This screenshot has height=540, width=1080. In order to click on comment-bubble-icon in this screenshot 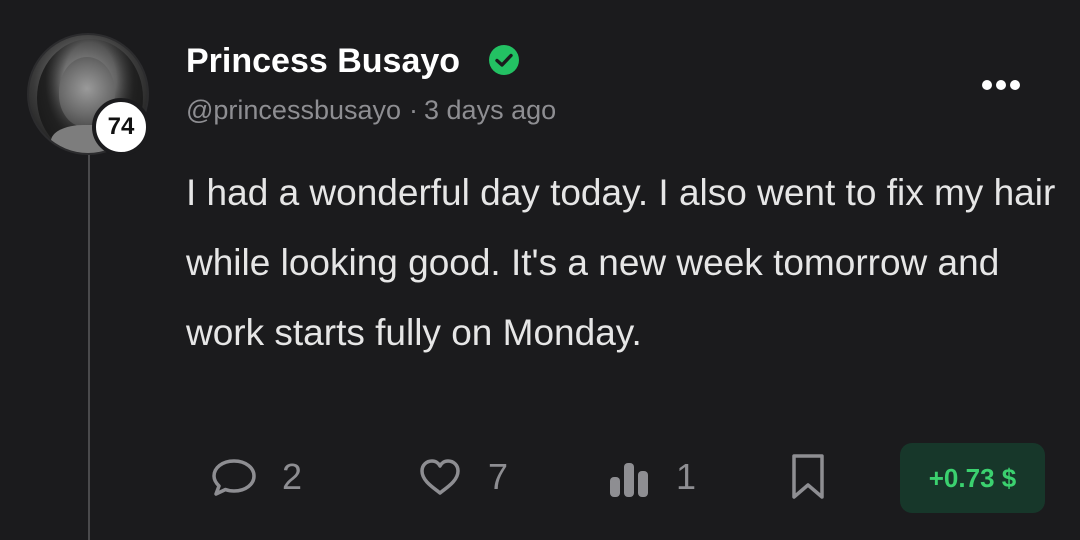, I will do `click(234, 477)`.